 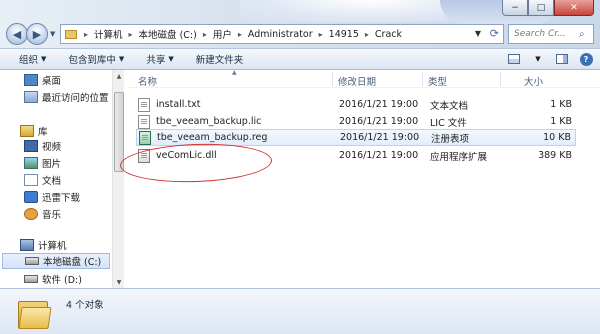 What do you see at coordinates (27, 131) in the screenshot?
I see `library-icon` at bounding box center [27, 131].